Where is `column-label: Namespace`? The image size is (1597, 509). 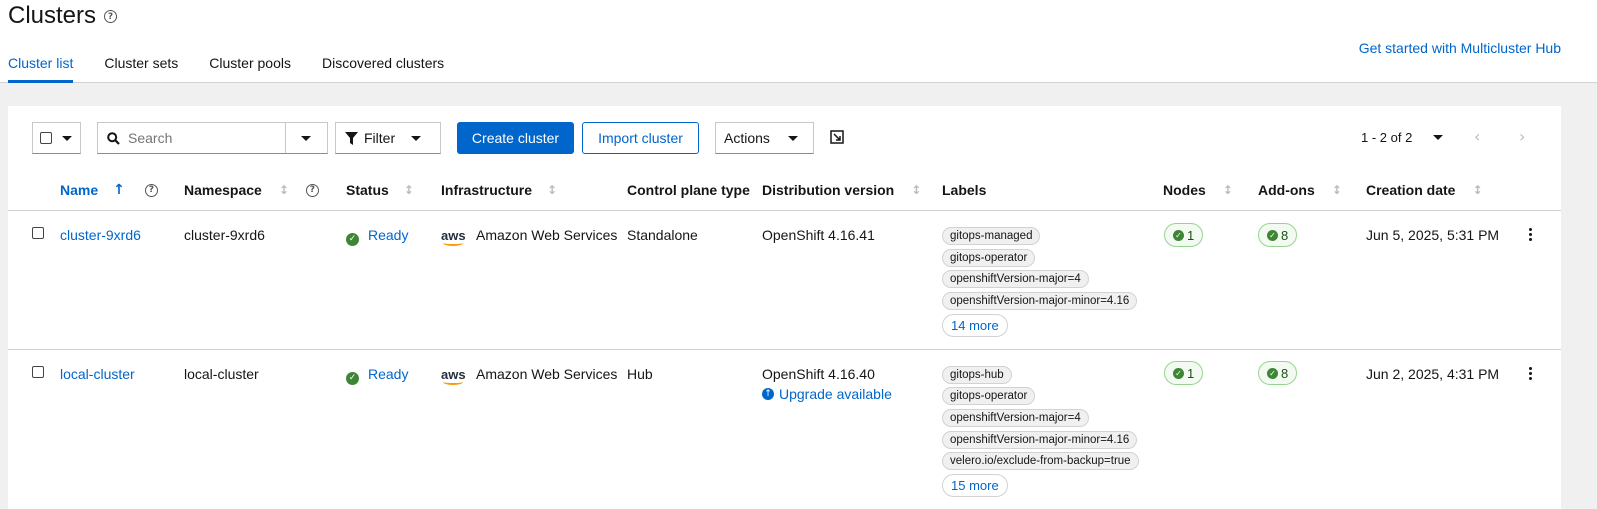
column-label: Namespace is located at coordinates (223, 190).